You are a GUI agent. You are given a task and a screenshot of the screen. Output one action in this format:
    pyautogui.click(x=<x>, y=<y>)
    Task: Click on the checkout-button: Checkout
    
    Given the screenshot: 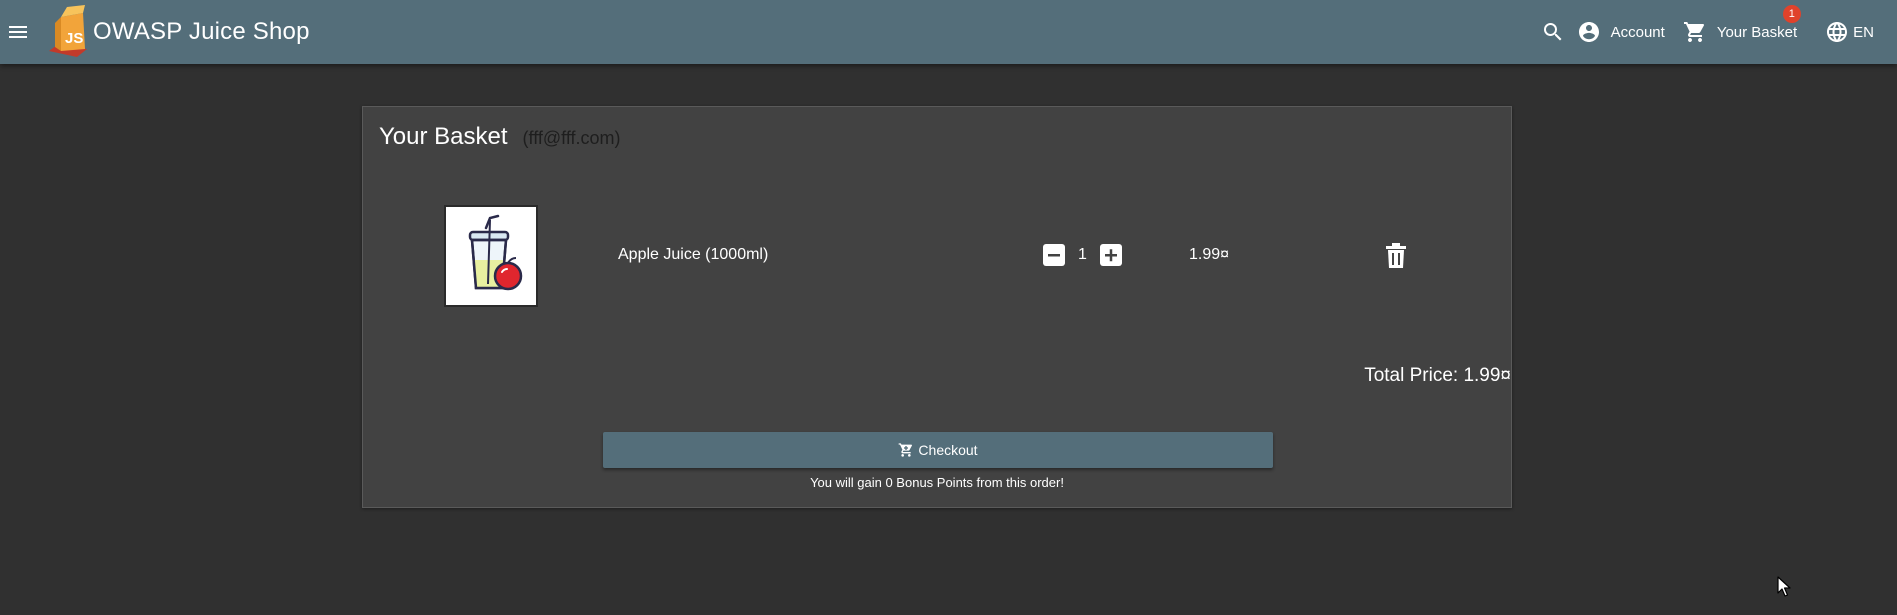 What is the action you would take?
    pyautogui.click(x=938, y=450)
    